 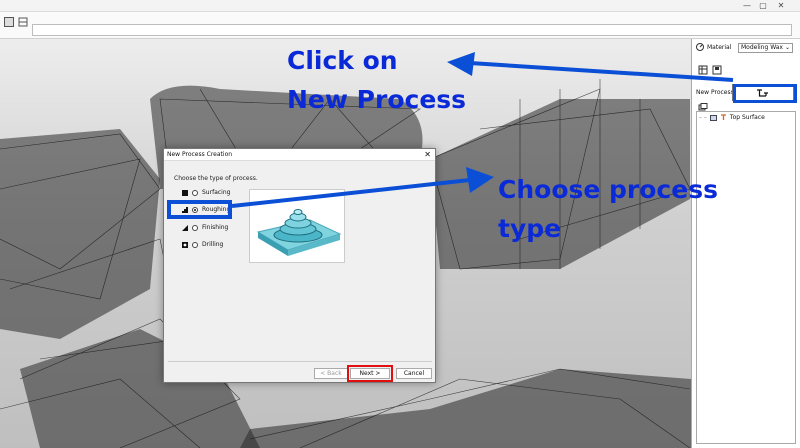 I want to click on annotation-click-line1: Click on, so click(x=342, y=60).